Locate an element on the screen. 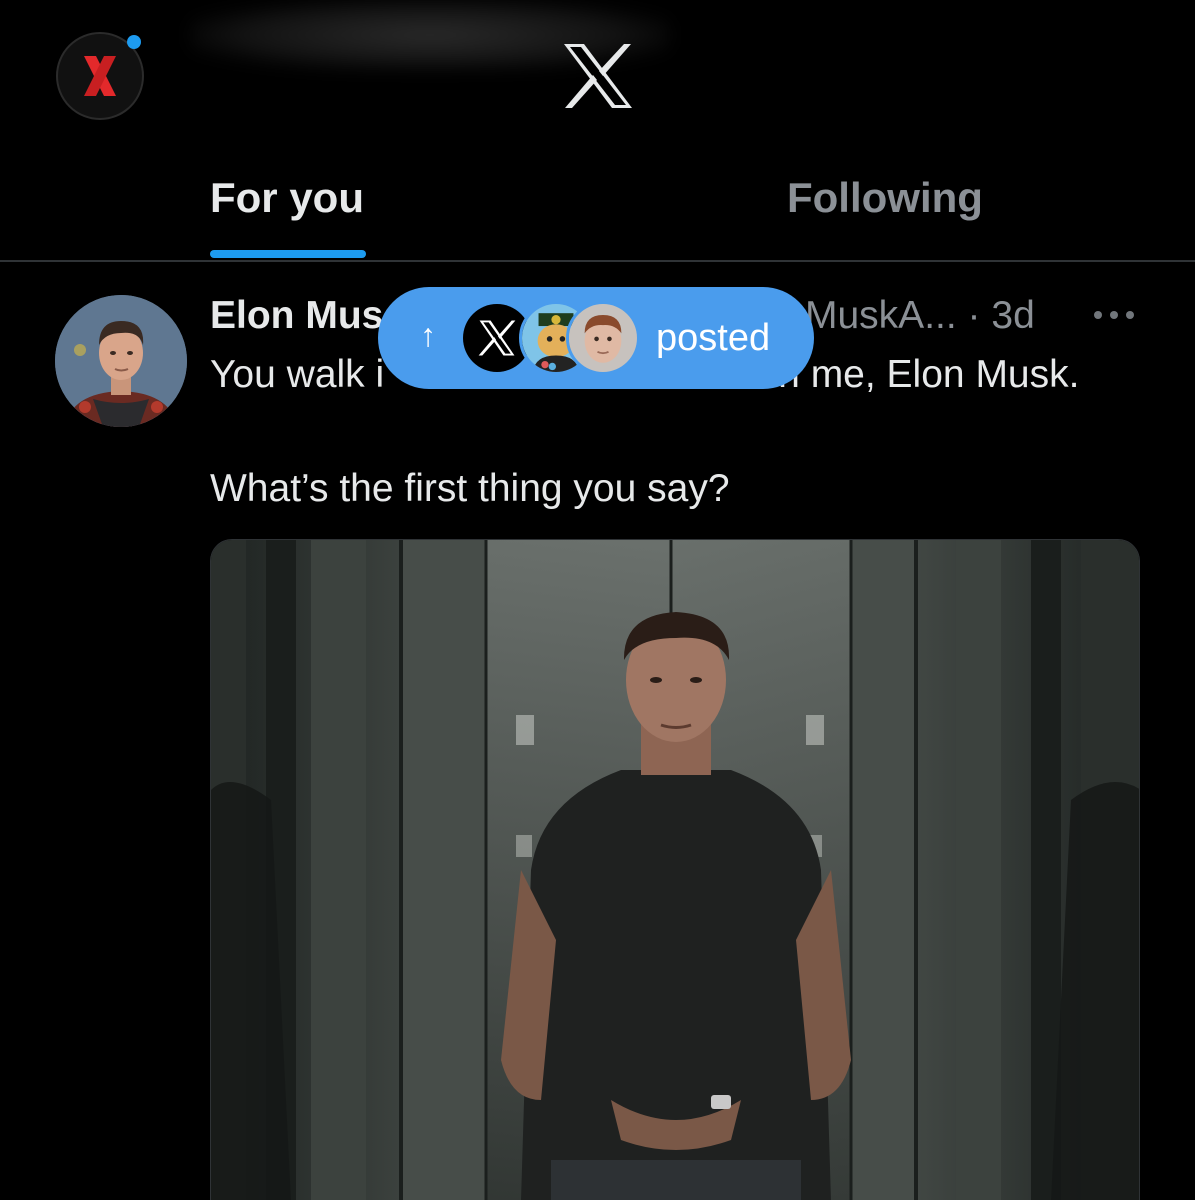  post-timestamp: 3d is located at coordinates (1013, 315).